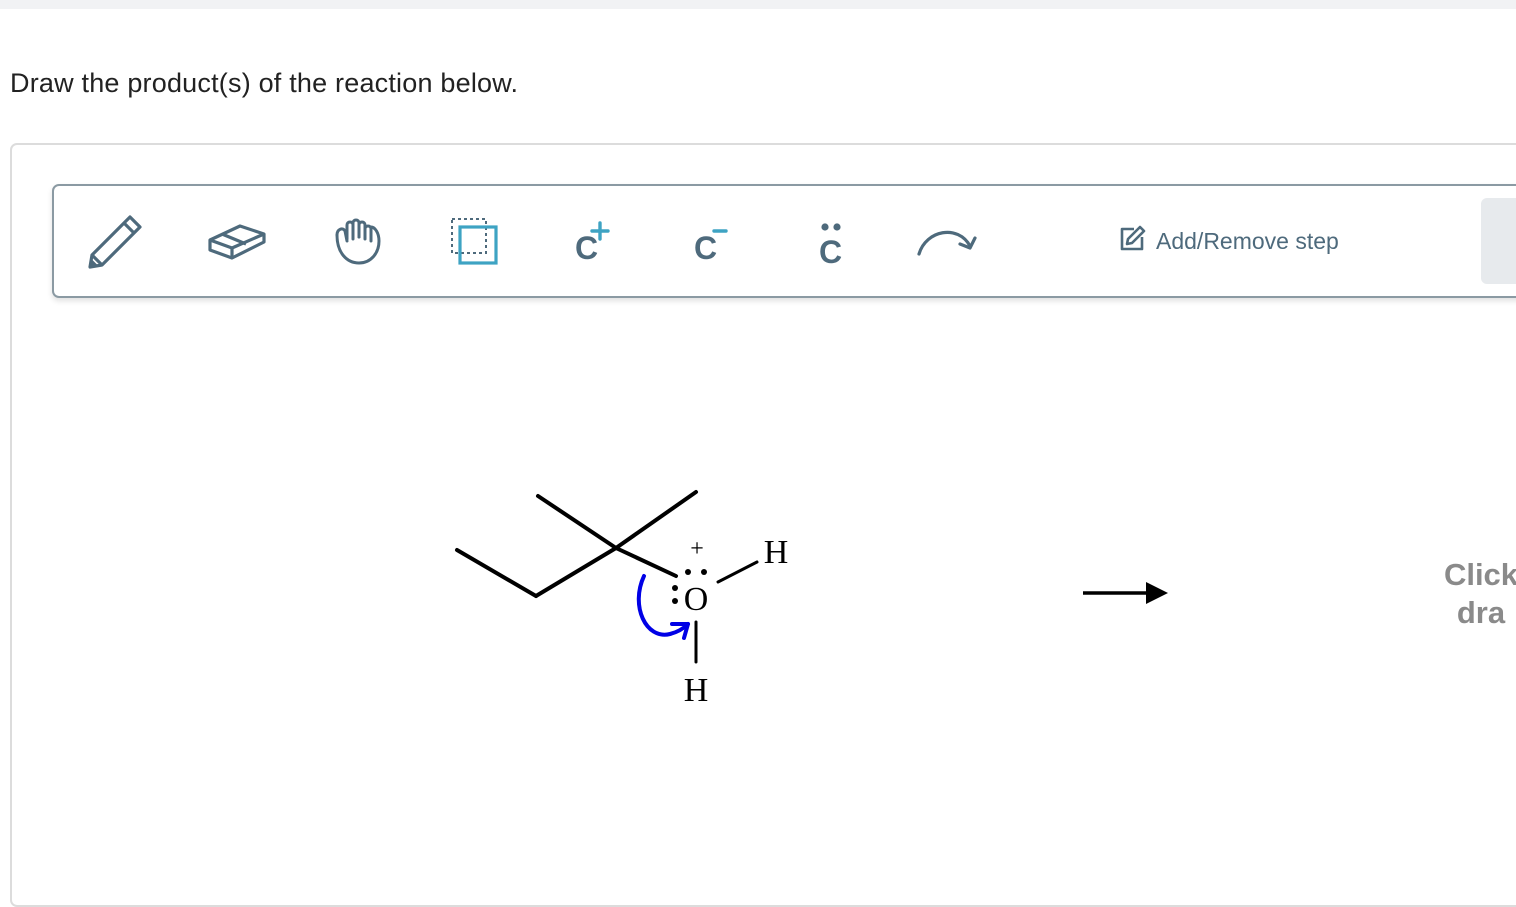  Describe the element at coordinates (1479, 574) in the screenshot. I see `canvas-hint-line1: Click` at that location.